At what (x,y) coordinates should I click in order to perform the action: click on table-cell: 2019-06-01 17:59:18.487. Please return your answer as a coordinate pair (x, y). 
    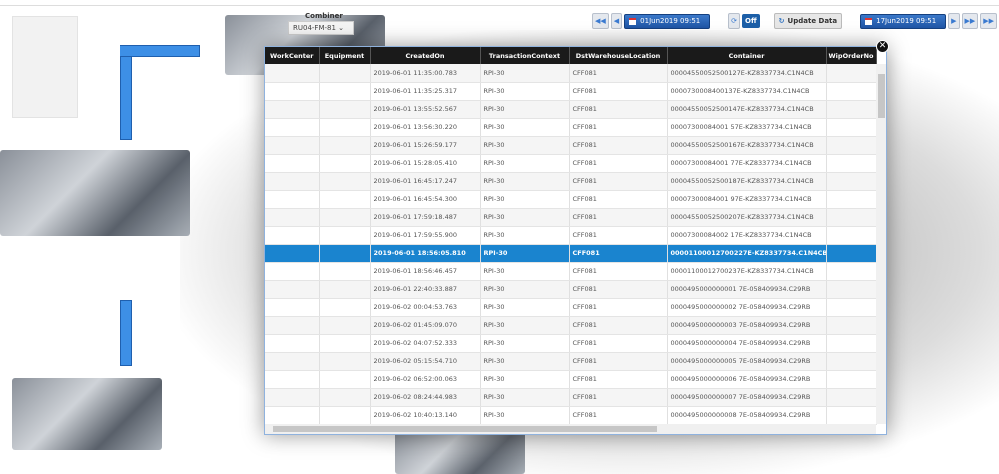
    Looking at the image, I should click on (425, 217).